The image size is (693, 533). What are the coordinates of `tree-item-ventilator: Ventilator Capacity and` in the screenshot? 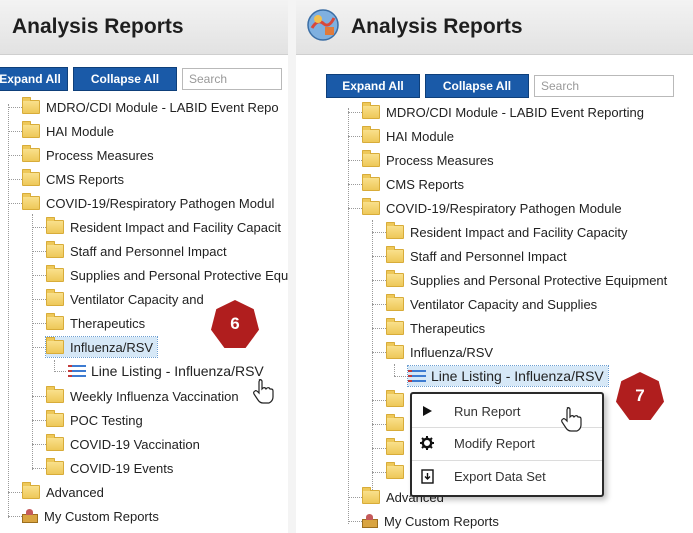 It's located at (125, 299).